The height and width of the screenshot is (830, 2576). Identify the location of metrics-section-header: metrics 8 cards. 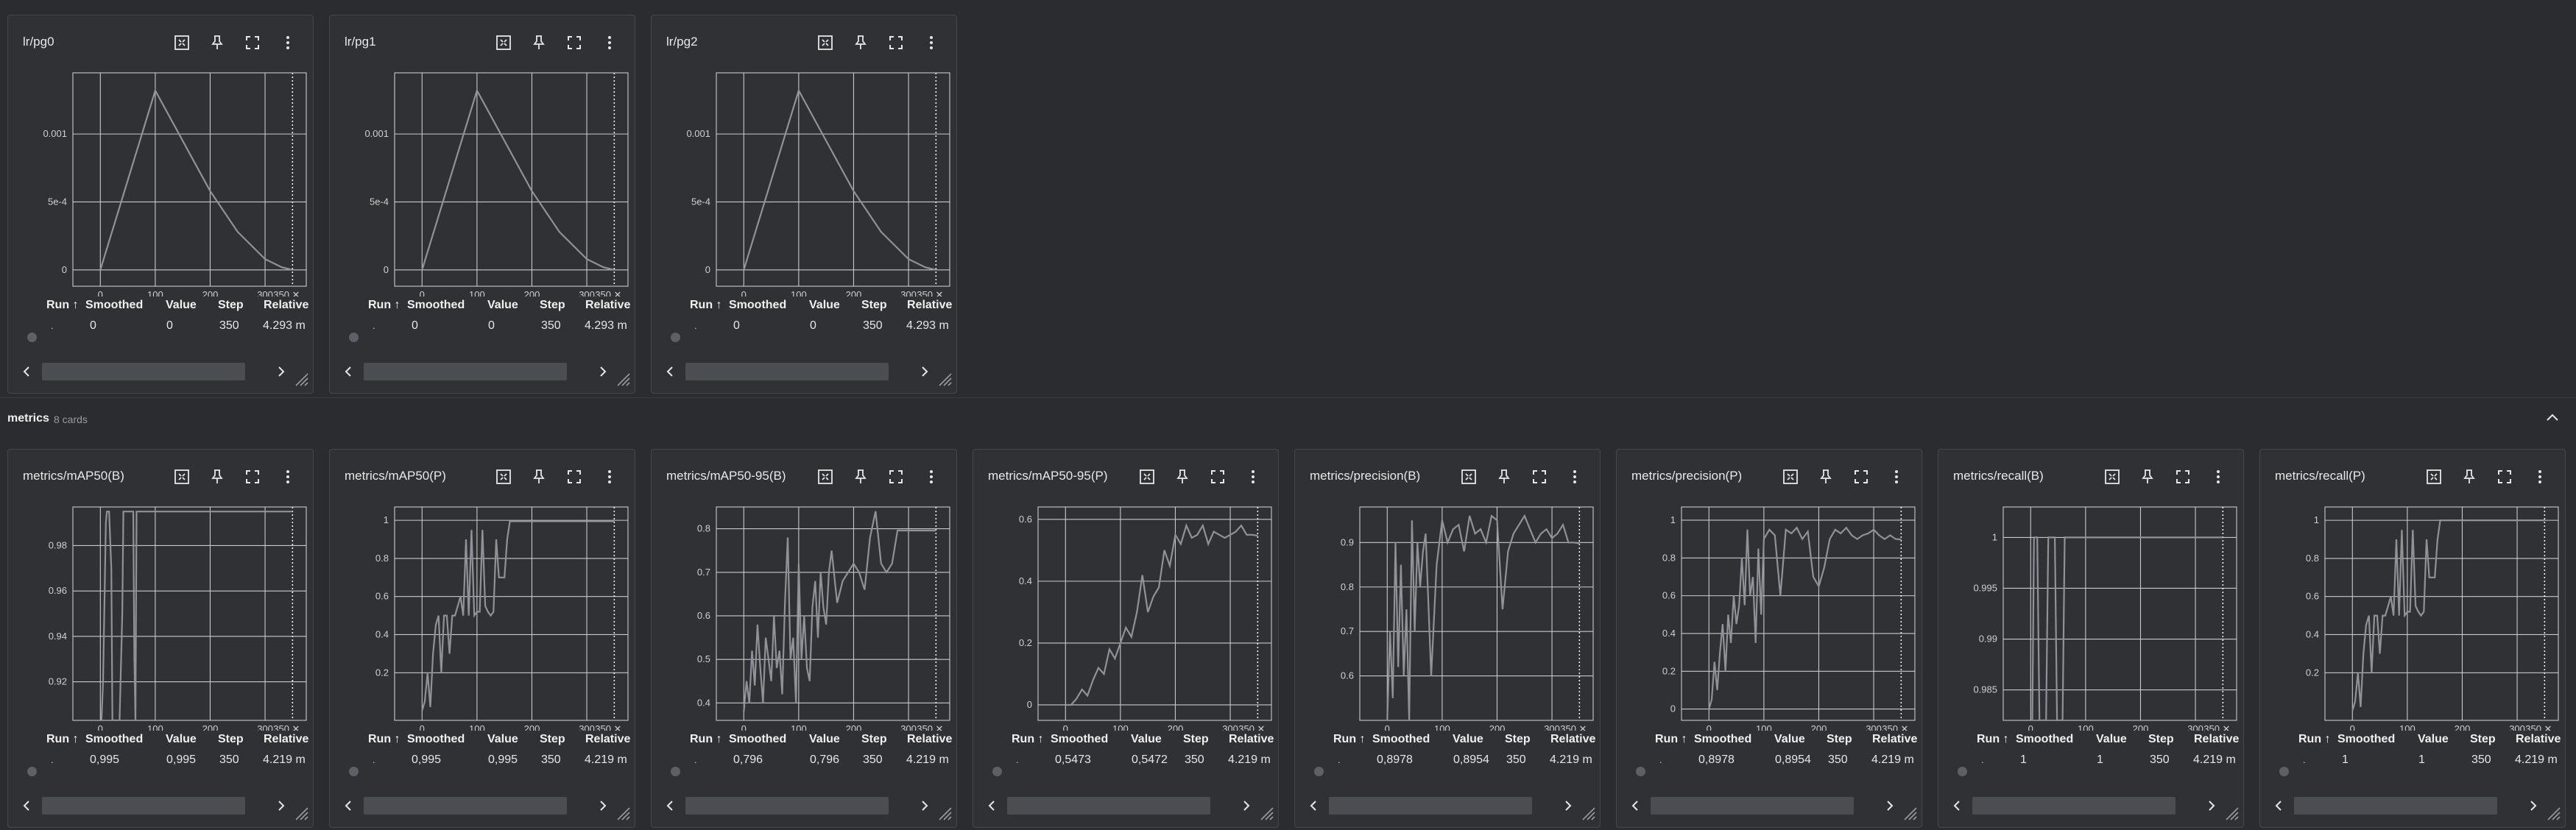
(1288, 417).